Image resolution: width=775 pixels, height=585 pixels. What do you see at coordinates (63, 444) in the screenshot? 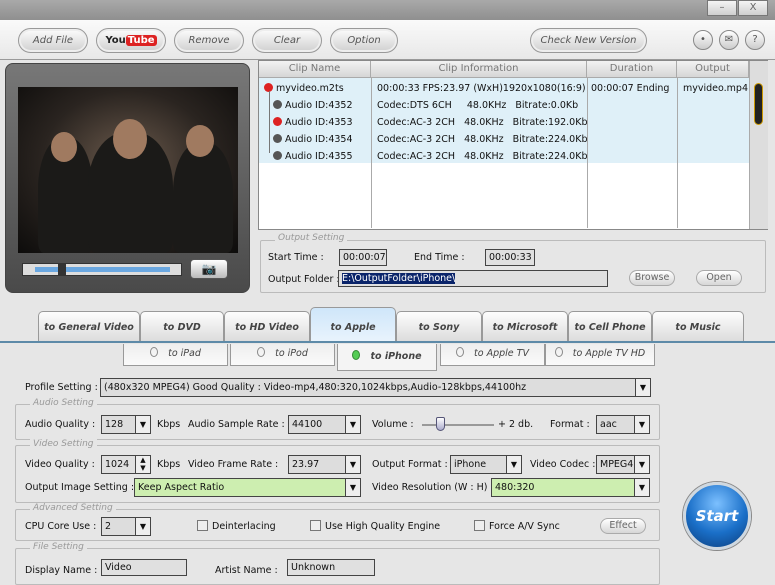
I see `group-title: Video Setting` at bounding box center [63, 444].